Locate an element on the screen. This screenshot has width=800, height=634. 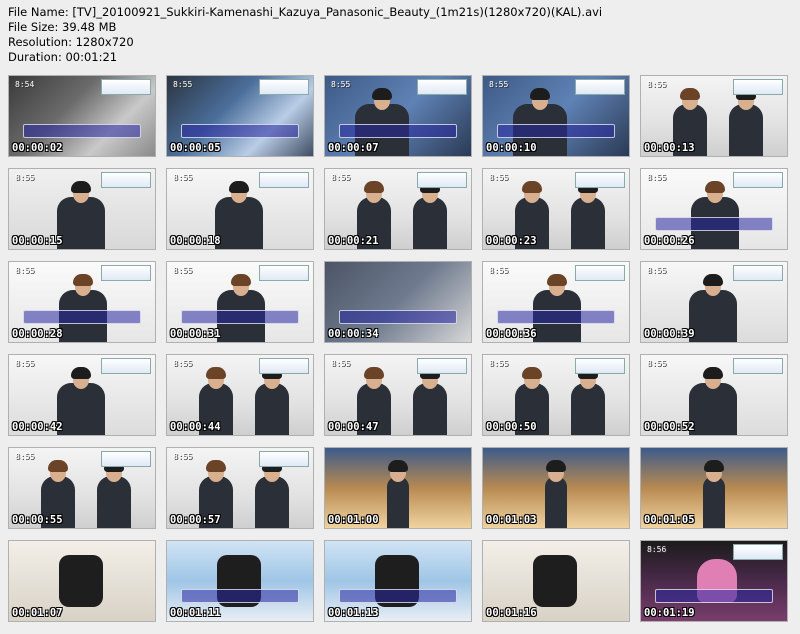
thumbnail-timestamp: 00:00:10 is located at coordinates (511, 148).